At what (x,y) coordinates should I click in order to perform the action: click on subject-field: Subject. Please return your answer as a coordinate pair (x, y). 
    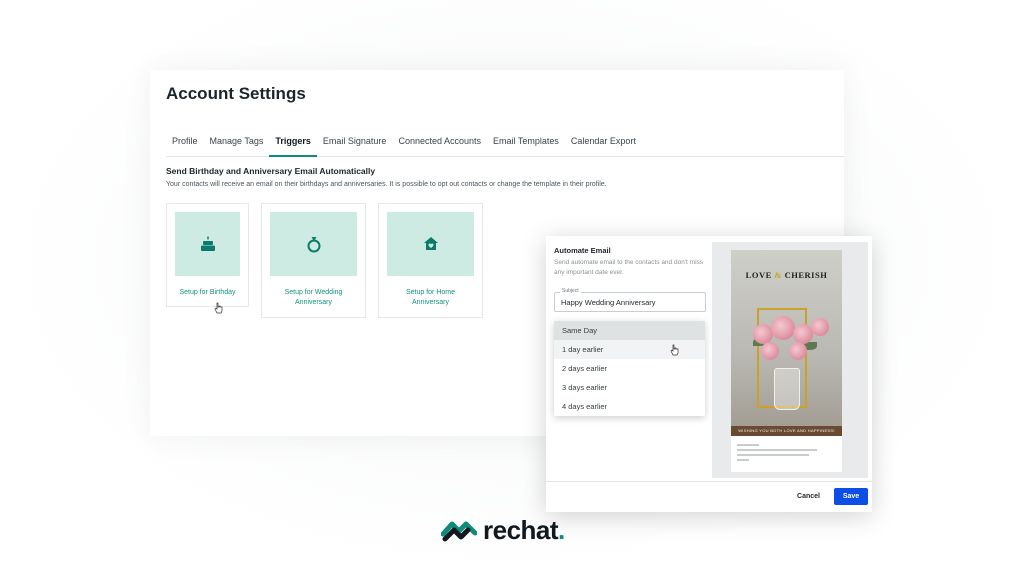
    Looking at the image, I should click on (630, 300).